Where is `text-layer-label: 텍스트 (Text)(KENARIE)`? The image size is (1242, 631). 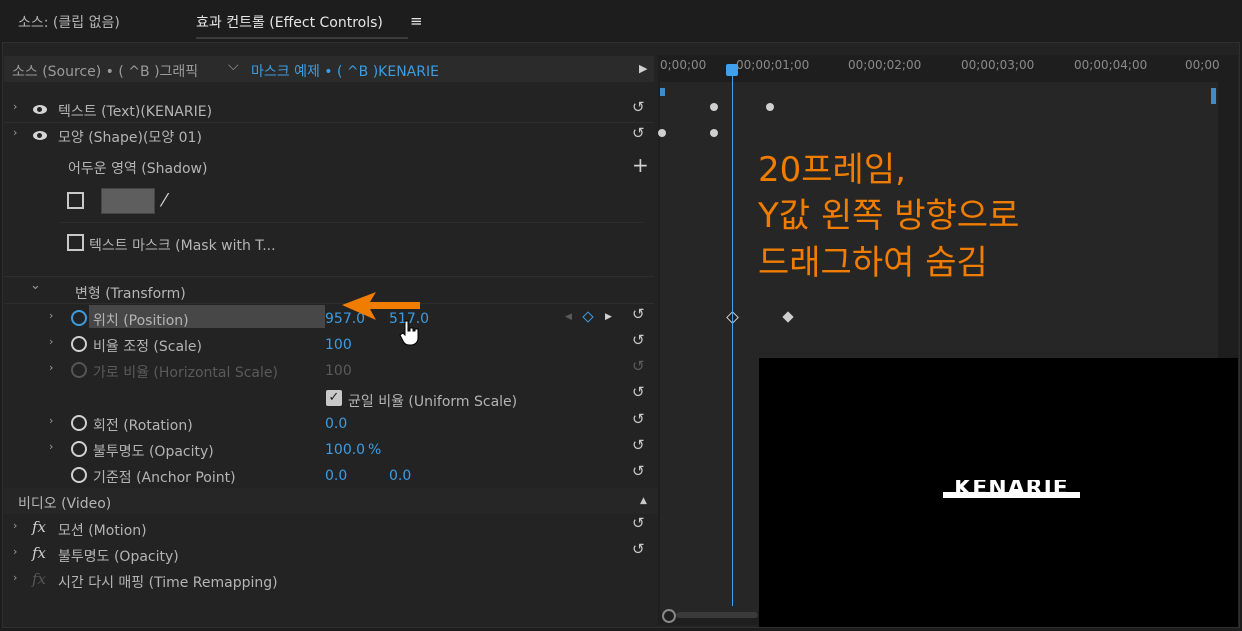 text-layer-label: 텍스트 (Text)(KENARIE) is located at coordinates (135, 112).